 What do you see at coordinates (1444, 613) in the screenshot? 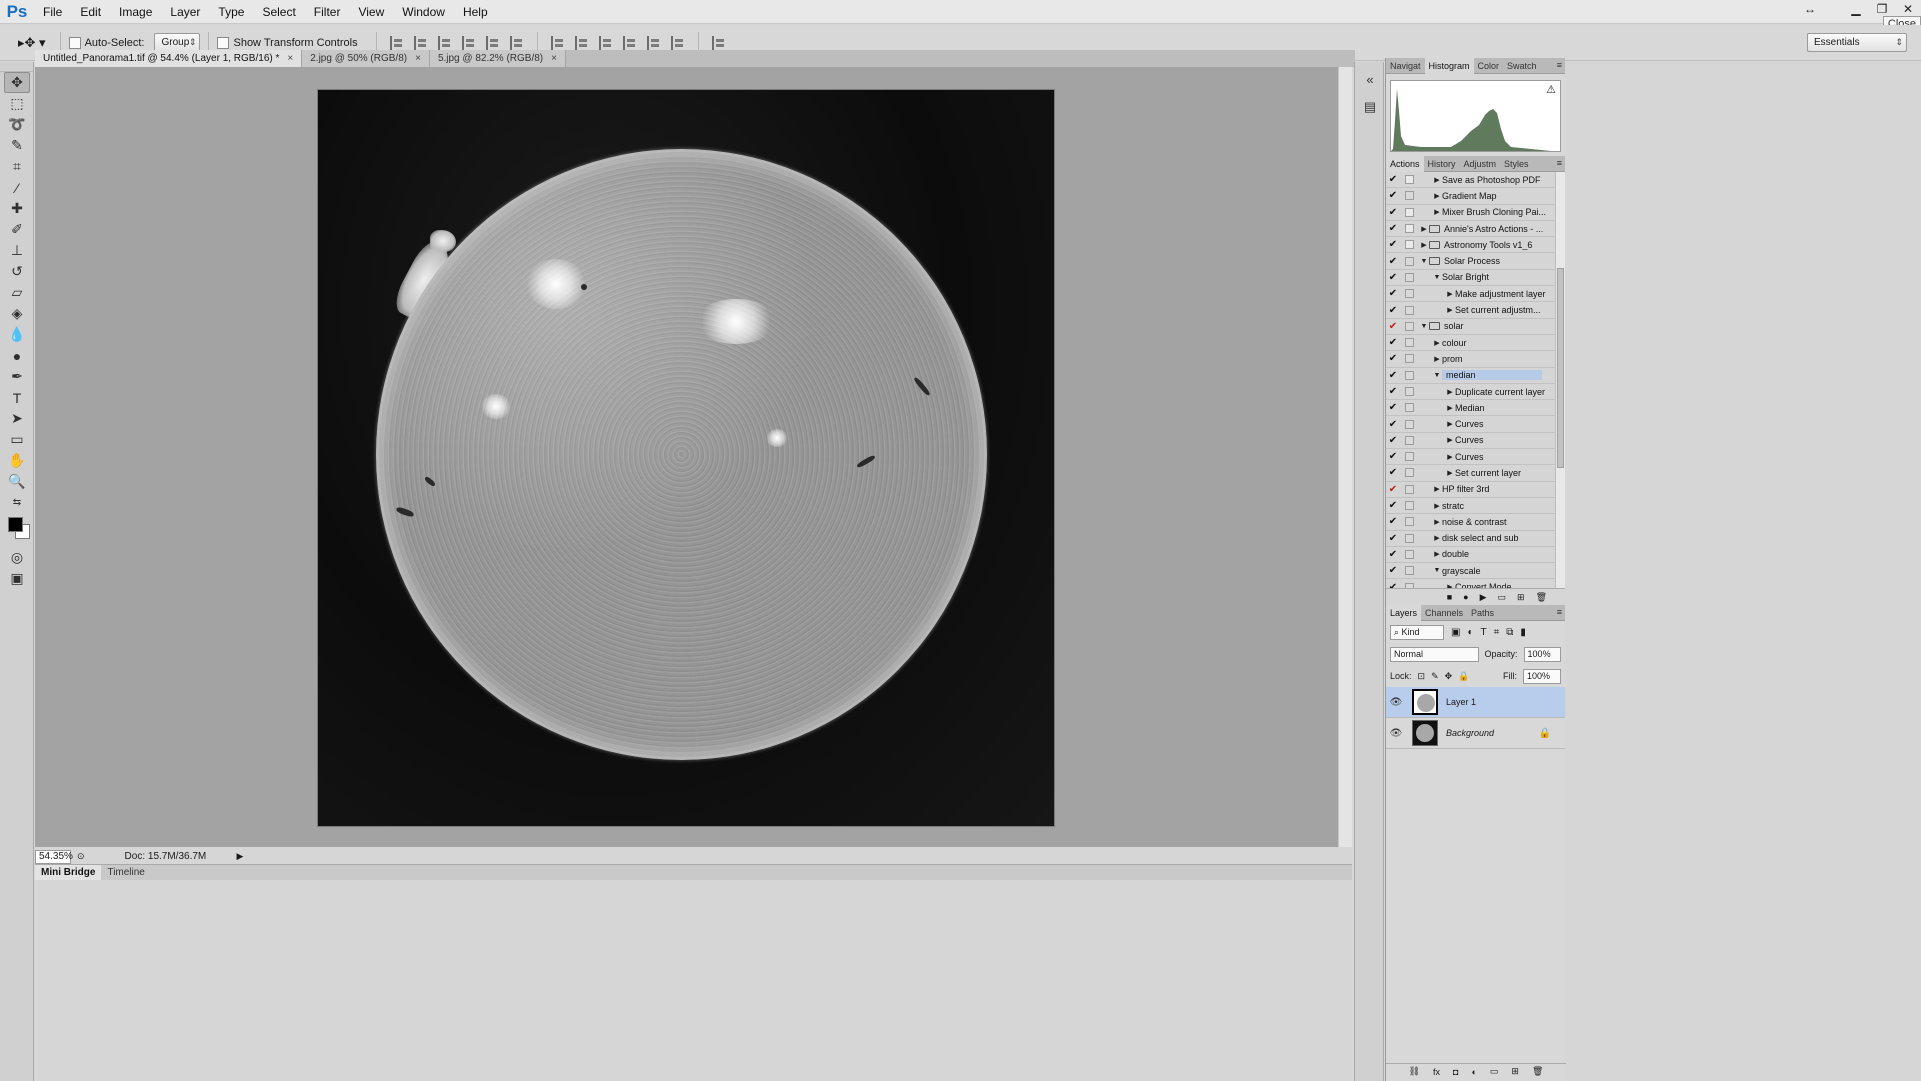
I see `tab-channels: Channels` at bounding box center [1444, 613].